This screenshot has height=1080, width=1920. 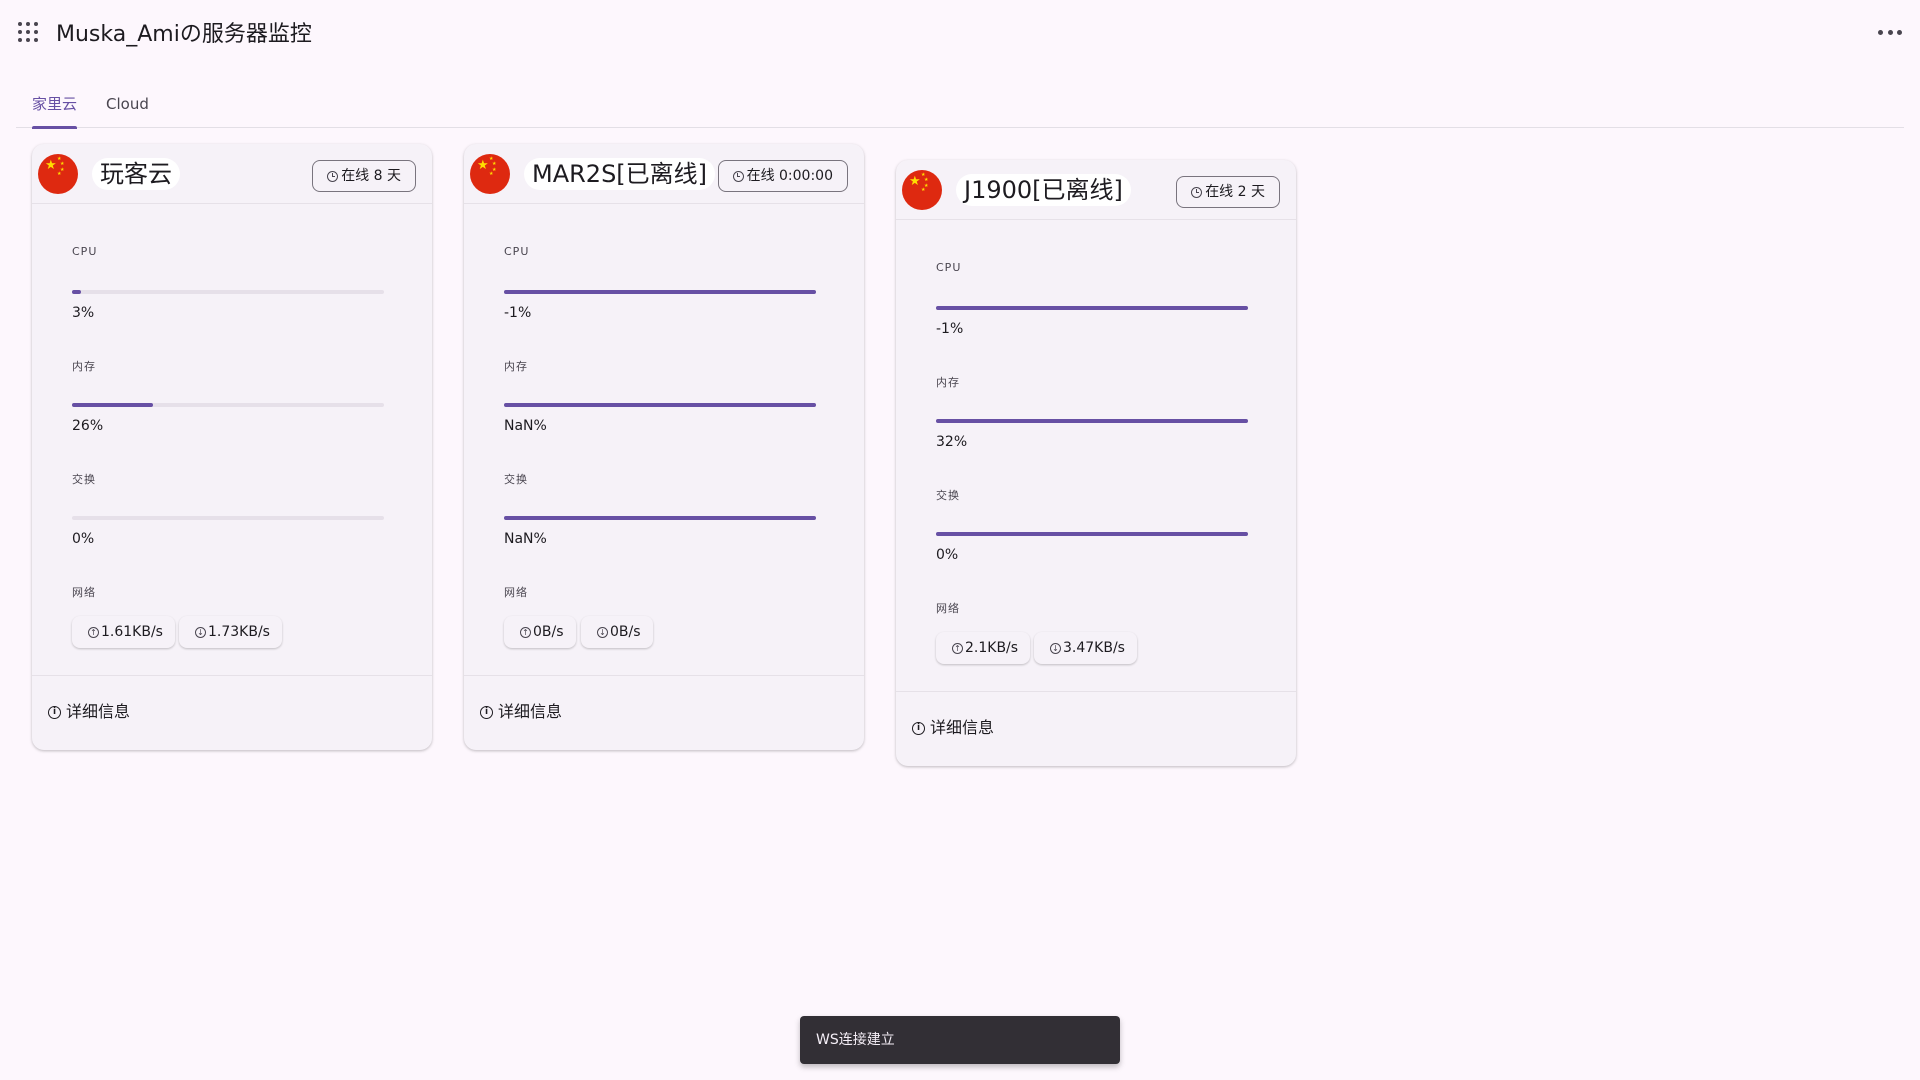 I want to click on download-speed-chip: ↓ 3.47KB/s, so click(x=1085, y=648).